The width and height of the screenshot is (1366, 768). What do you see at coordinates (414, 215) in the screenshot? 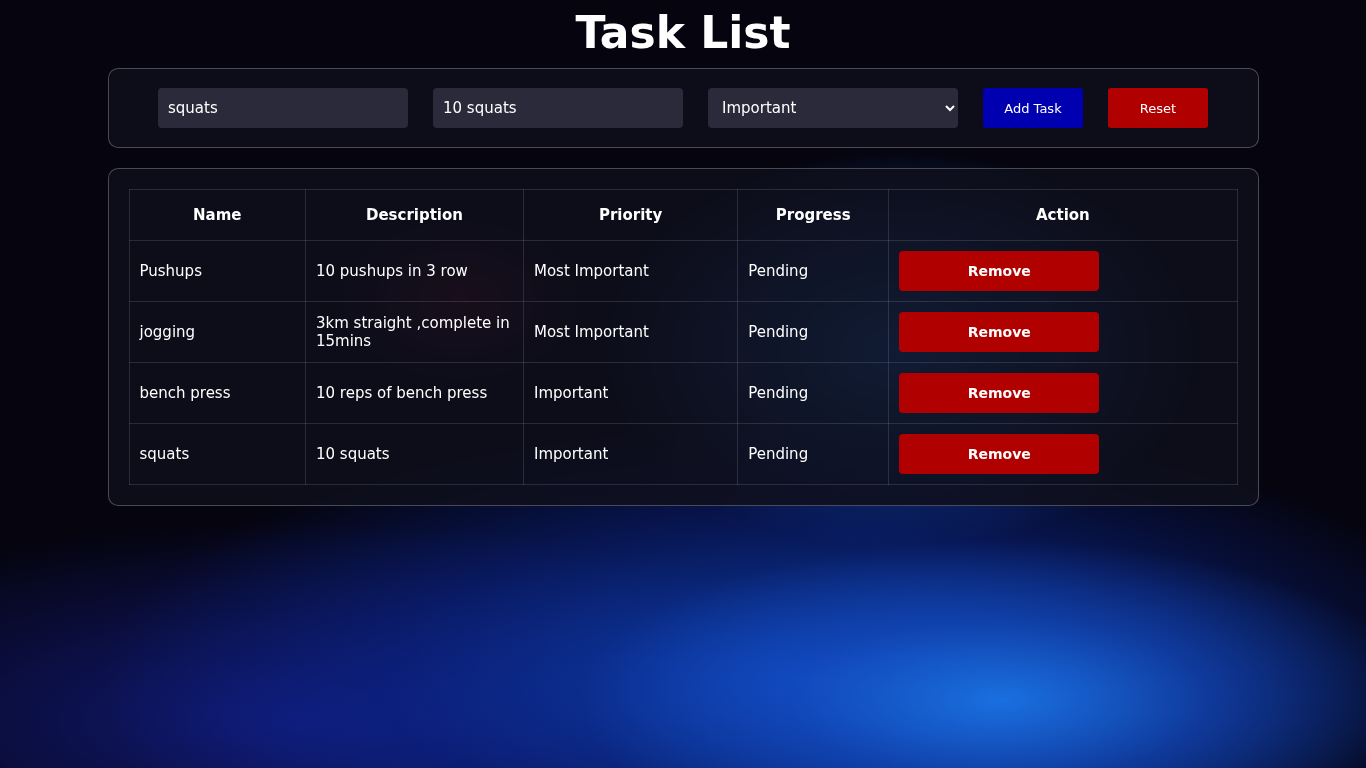
I see `column-header: Description` at bounding box center [414, 215].